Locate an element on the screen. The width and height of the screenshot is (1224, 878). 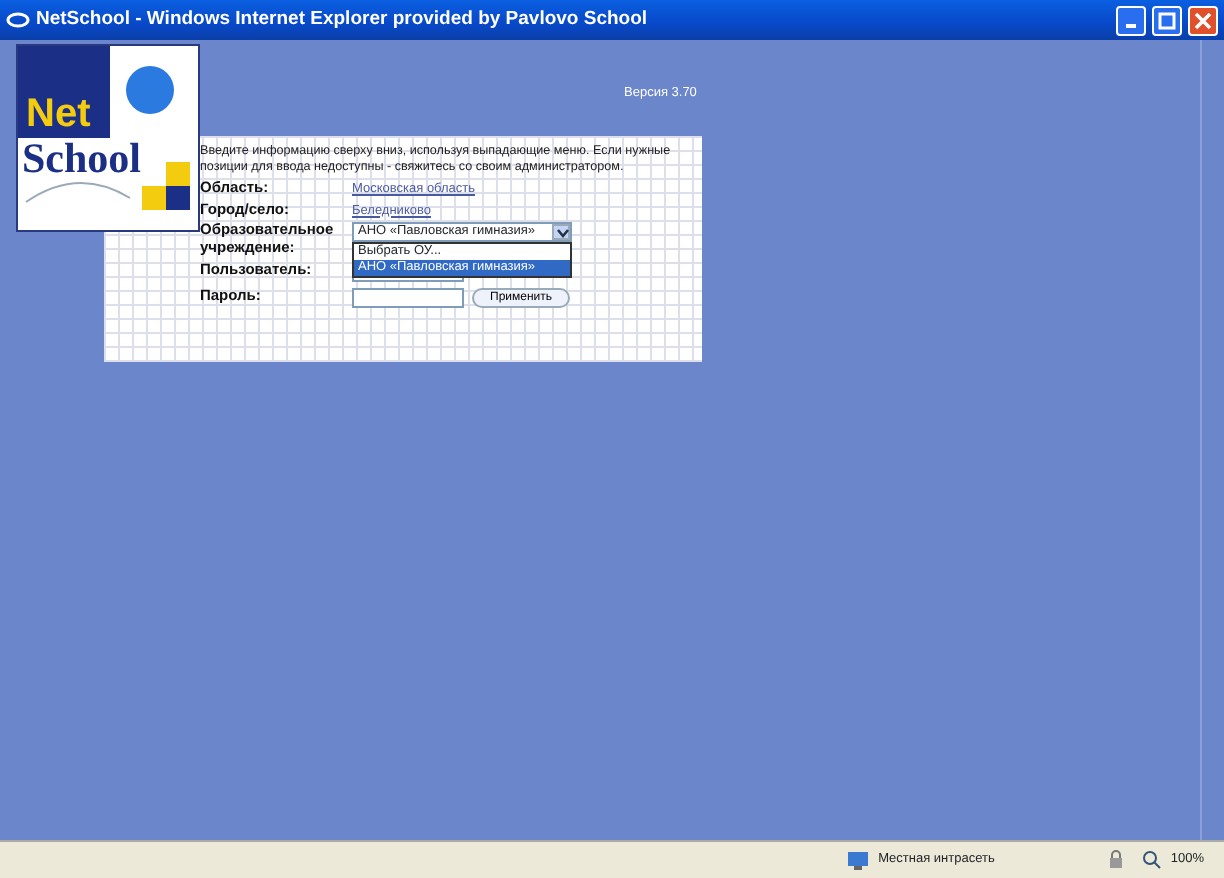
window-title: NetSchool - Windows Internet Explorer provided by Pavlovo School is located at coordinates (342, 19).